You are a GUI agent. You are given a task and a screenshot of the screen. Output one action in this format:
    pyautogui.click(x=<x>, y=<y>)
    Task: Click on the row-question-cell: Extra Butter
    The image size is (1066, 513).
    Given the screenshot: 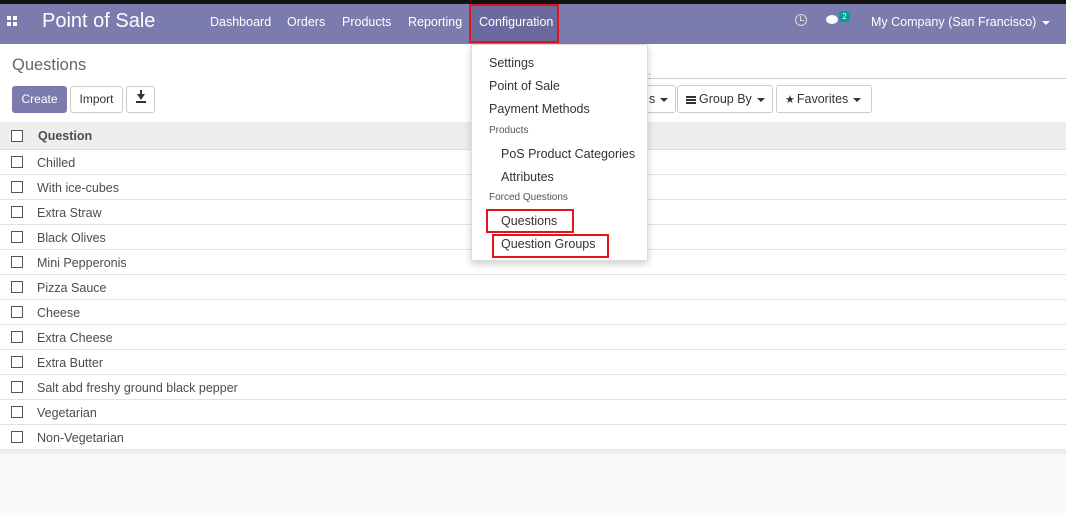 What is the action you would take?
    pyautogui.click(x=70, y=363)
    